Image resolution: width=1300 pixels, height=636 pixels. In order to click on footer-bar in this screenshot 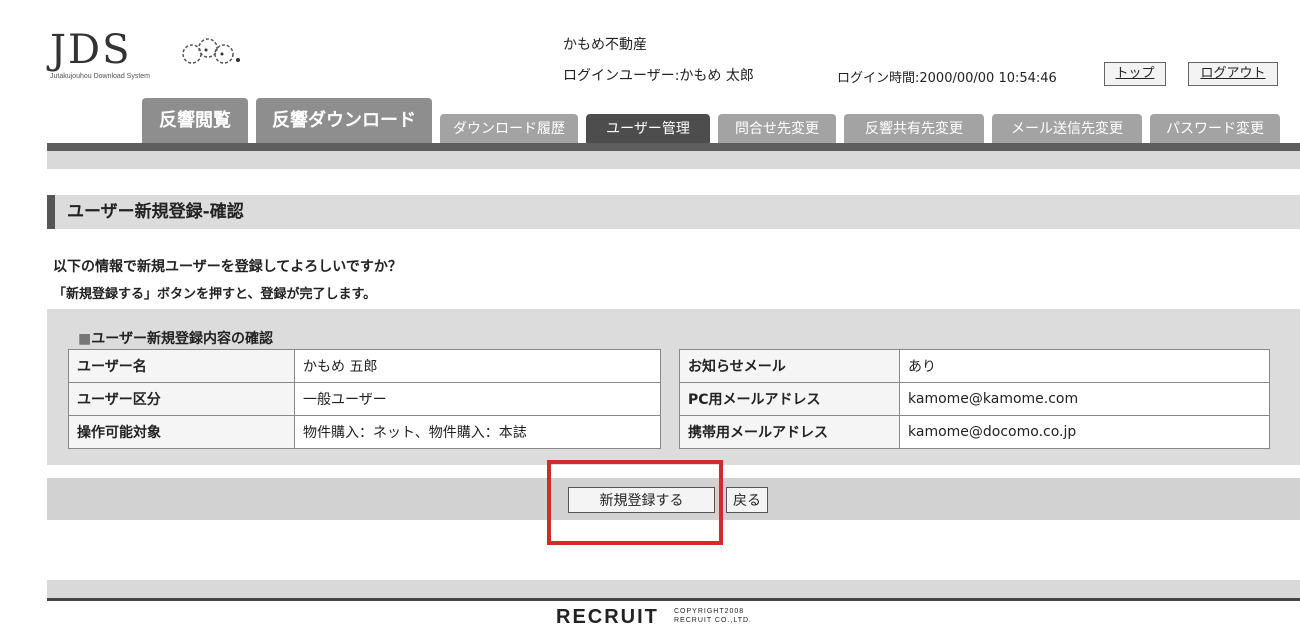, I will do `click(673, 589)`.